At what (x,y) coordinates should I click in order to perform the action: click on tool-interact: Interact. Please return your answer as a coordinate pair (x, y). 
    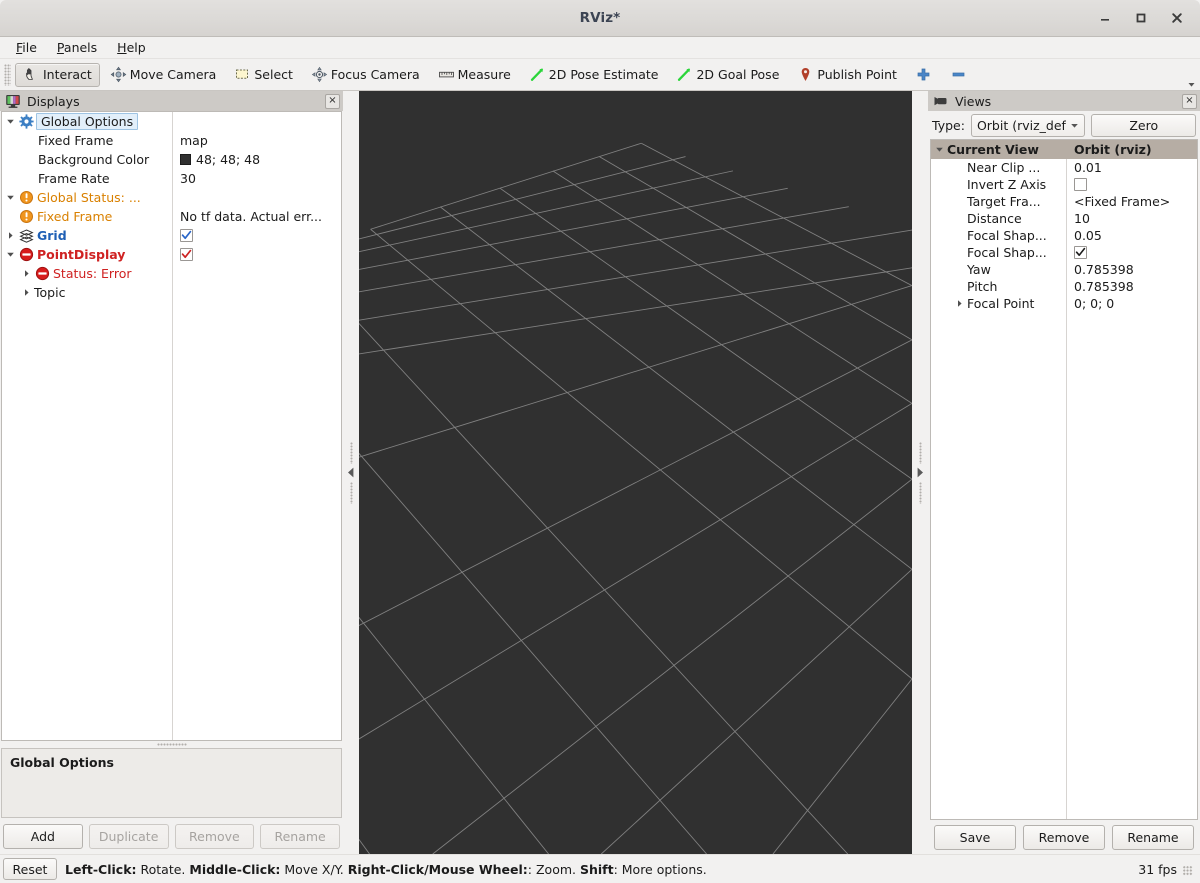
    Looking at the image, I should click on (57, 74).